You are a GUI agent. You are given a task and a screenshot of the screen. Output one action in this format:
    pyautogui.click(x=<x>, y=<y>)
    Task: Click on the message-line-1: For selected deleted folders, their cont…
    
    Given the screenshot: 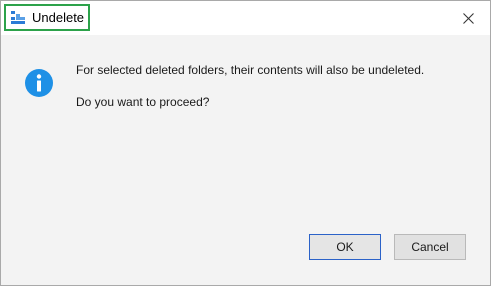 What is the action you would take?
    pyautogui.click(x=250, y=70)
    